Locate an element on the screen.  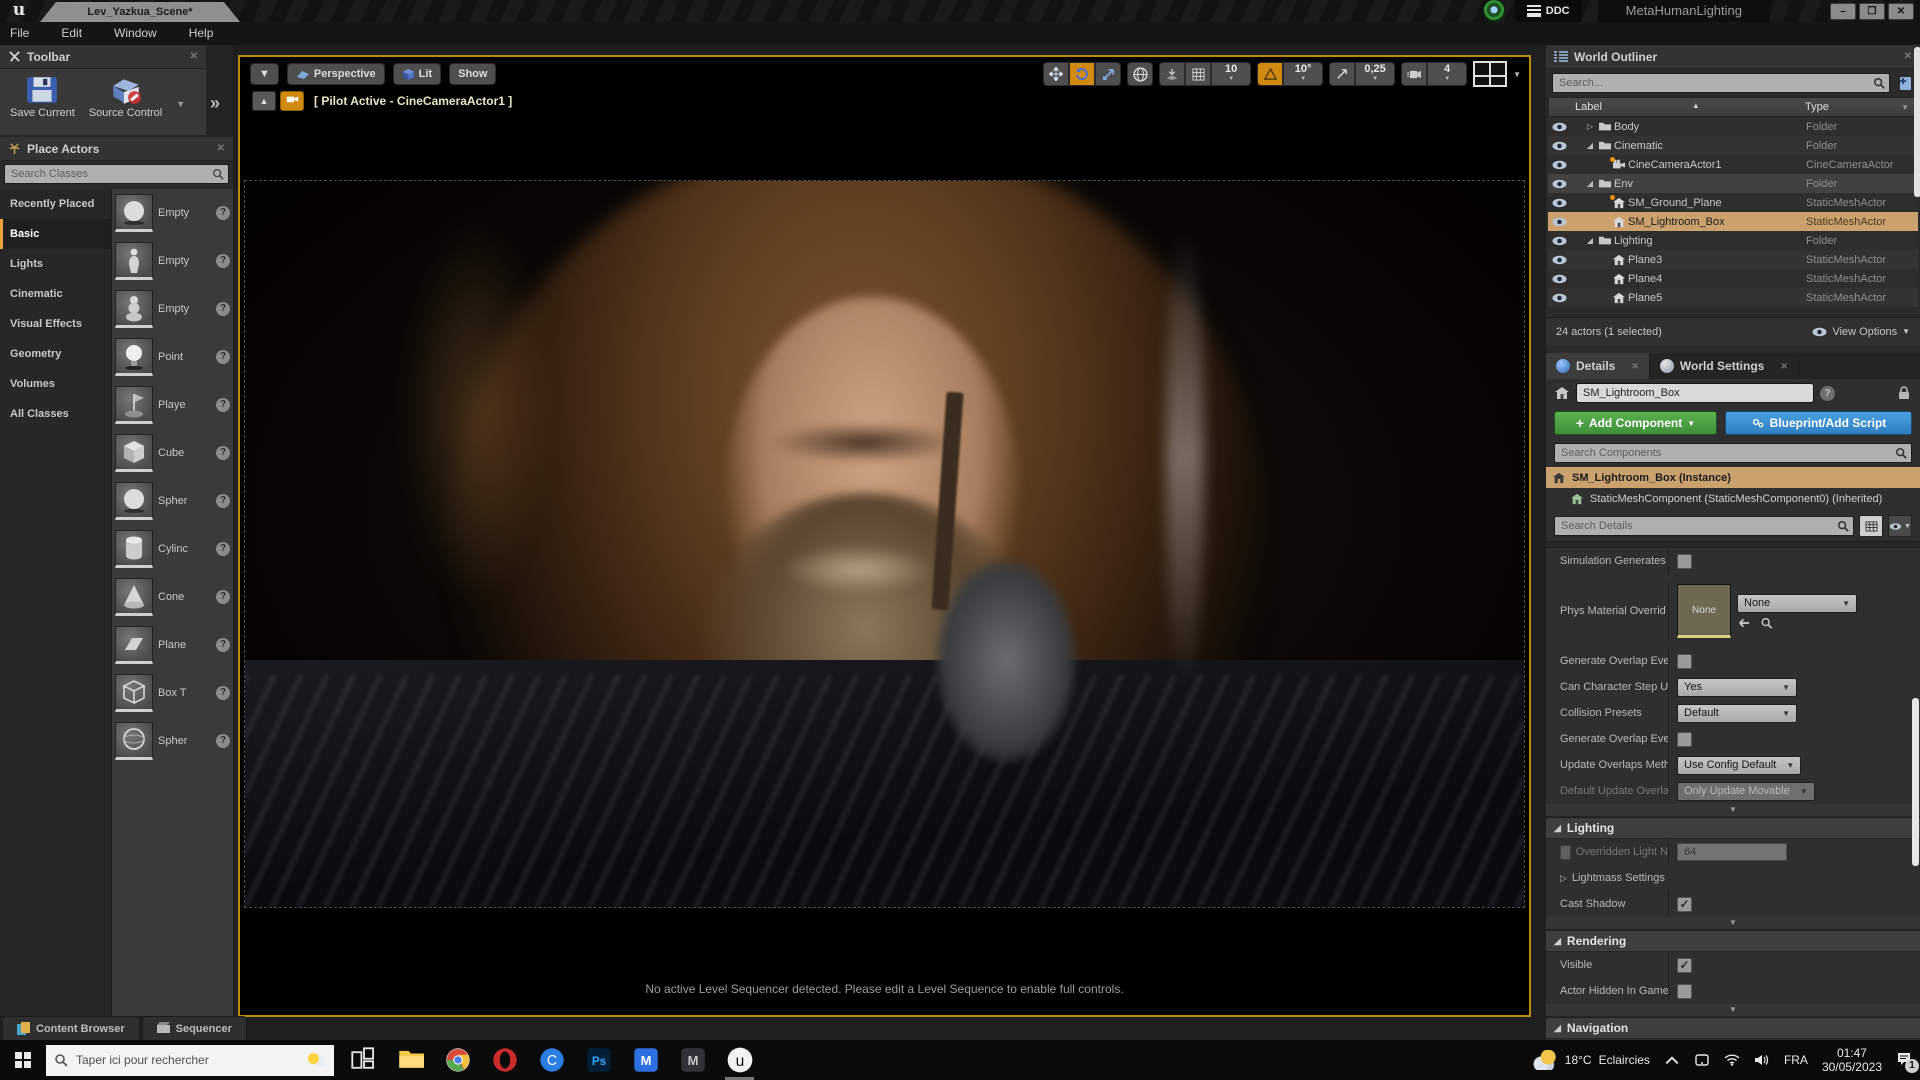
scale-snap-value-button: 0,25 ▼ is located at coordinates (1375, 74).